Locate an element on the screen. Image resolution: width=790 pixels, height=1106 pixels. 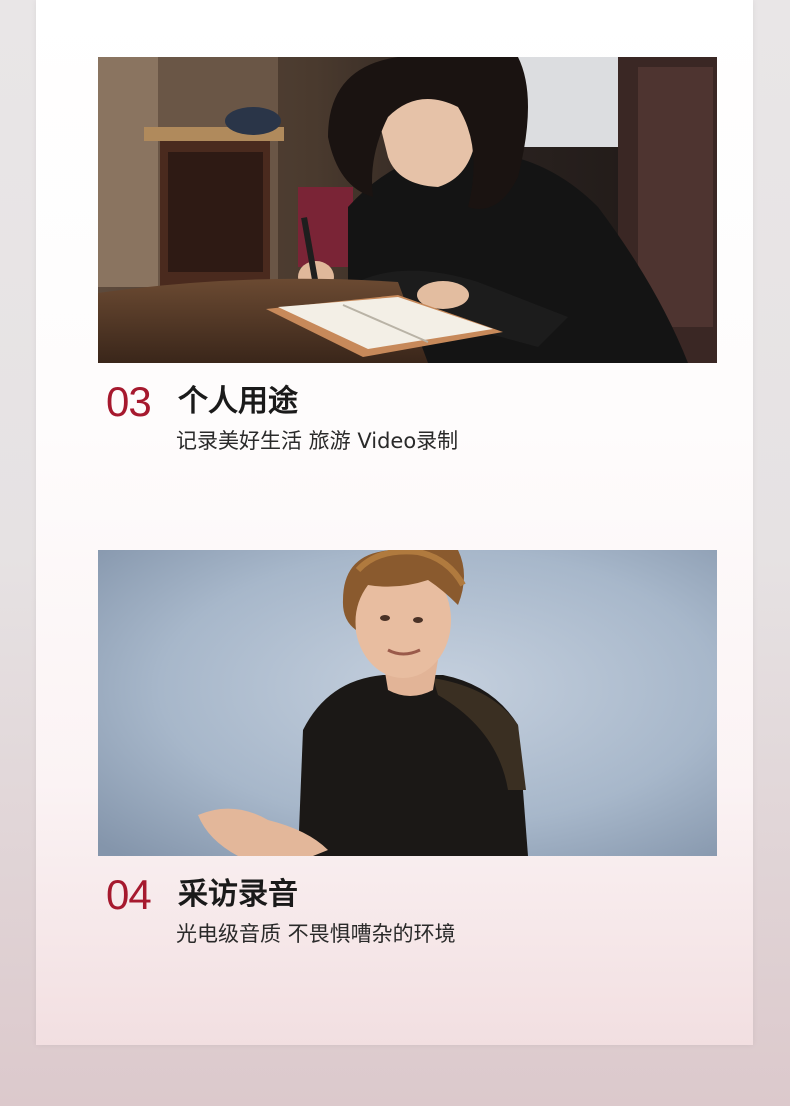
section-title: 个人用途 is located at coordinates (238, 401).